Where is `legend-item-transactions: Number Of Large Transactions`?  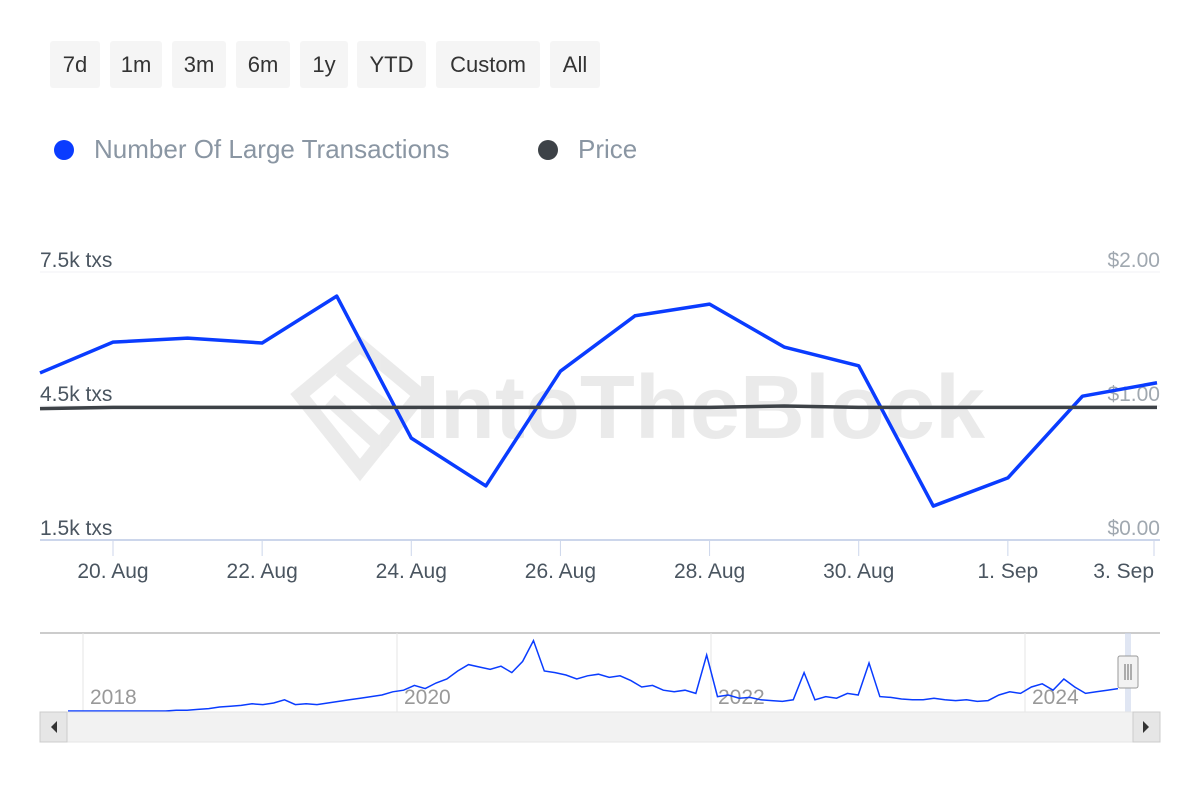 legend-item-transactions: Number Of Large Transactions is located at coordinates (252, 149).